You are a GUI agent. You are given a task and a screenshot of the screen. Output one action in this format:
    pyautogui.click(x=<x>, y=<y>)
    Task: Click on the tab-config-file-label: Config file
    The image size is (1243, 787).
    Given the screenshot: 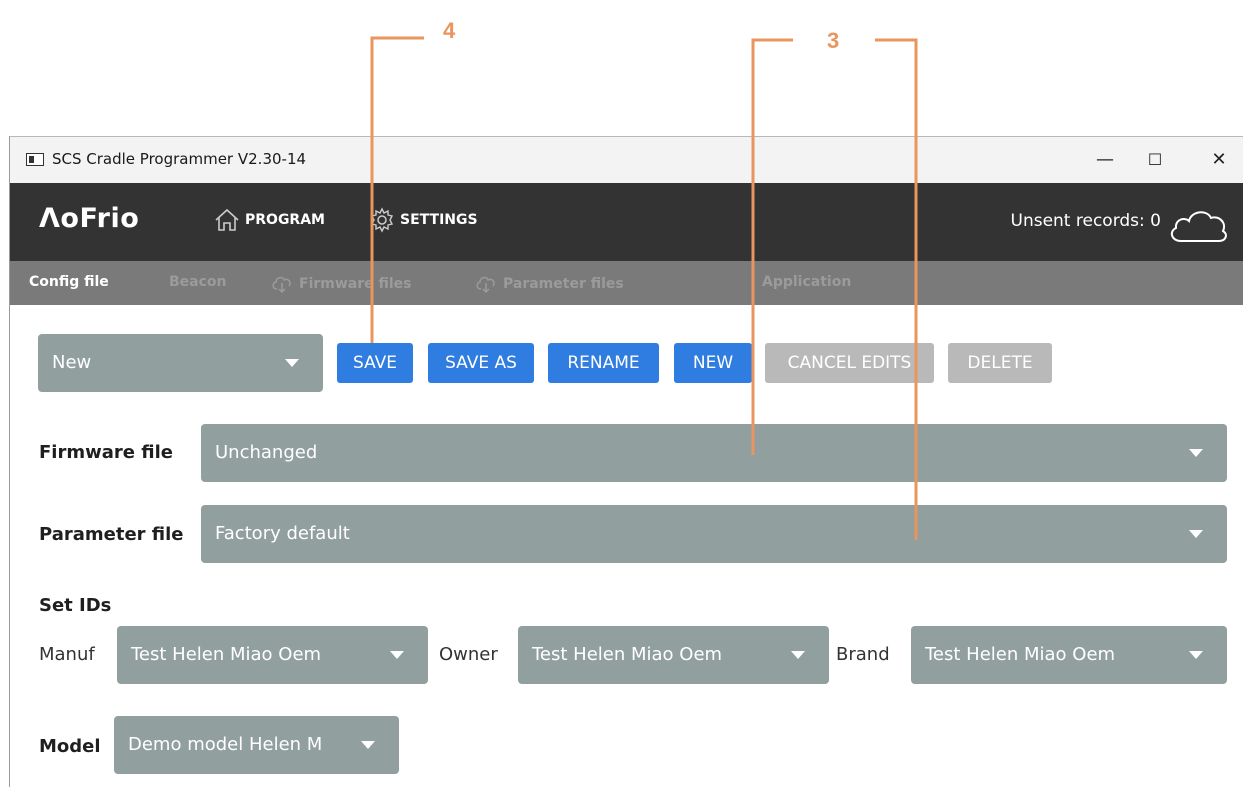 What is the action you would take?
    pyautogui.click(x=69, y=282)
    